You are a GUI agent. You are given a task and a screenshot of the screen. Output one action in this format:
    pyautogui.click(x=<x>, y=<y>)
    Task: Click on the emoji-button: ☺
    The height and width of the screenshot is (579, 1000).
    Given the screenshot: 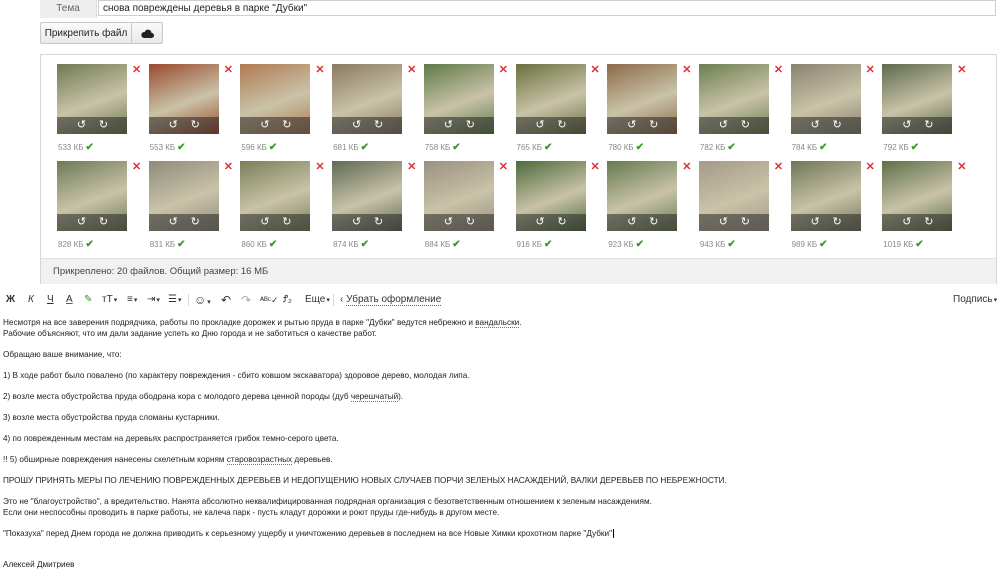 What is the action you would take?
    pyautogui.click(x=202, y=300)
    